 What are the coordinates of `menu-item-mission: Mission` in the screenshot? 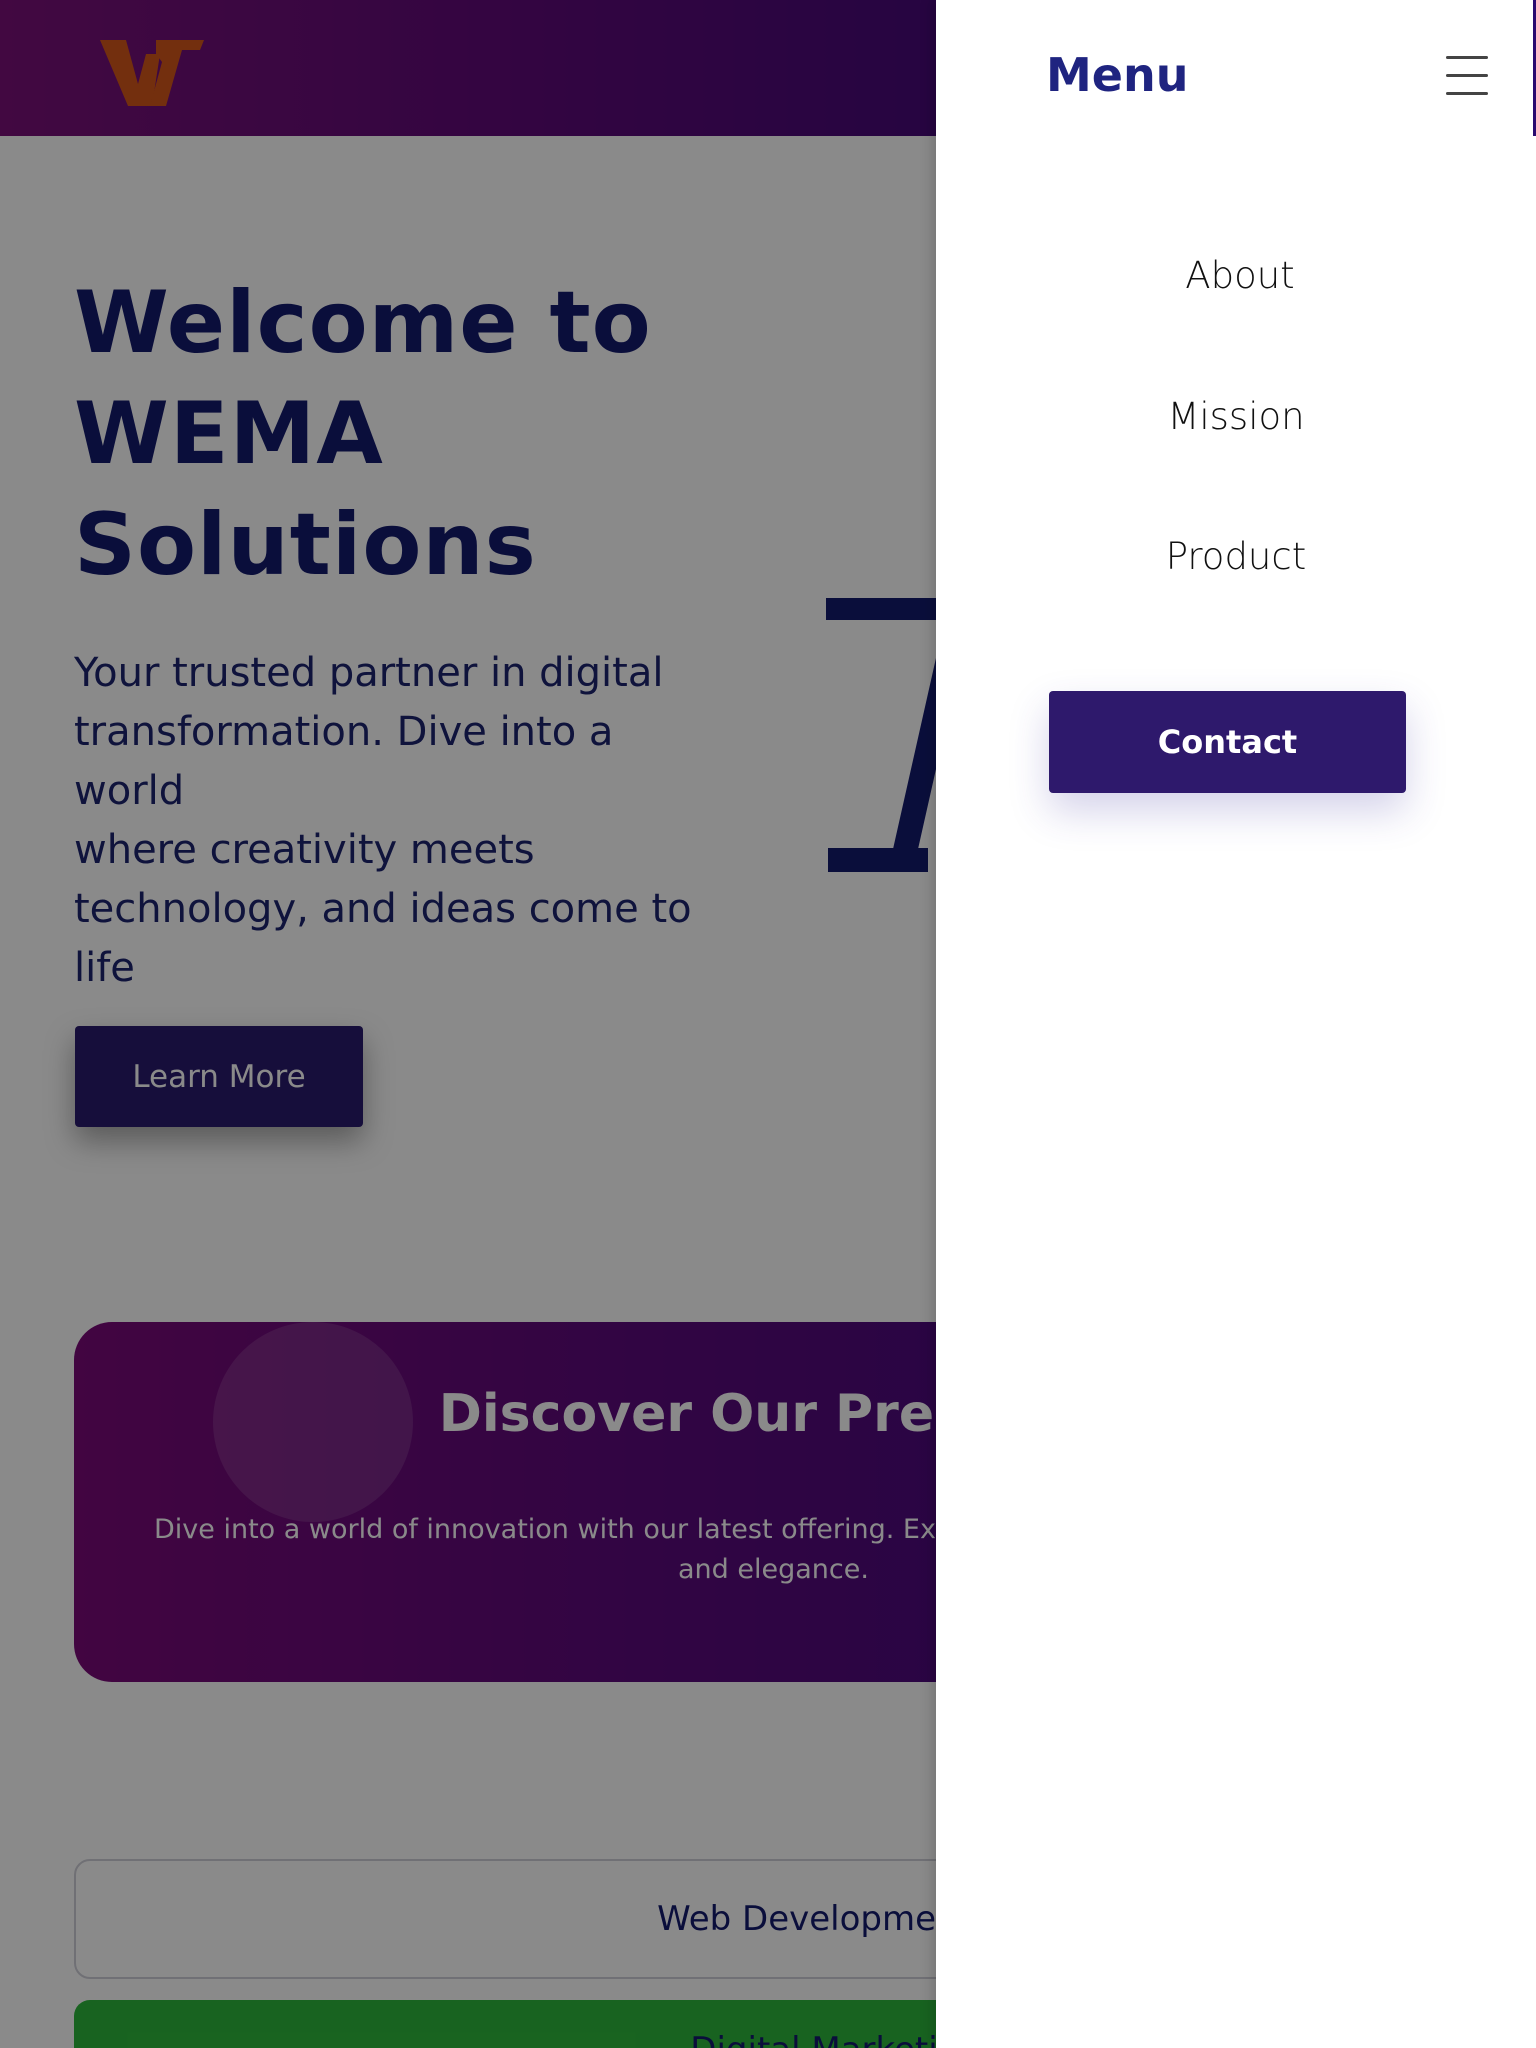 It's located at (1236, 416).